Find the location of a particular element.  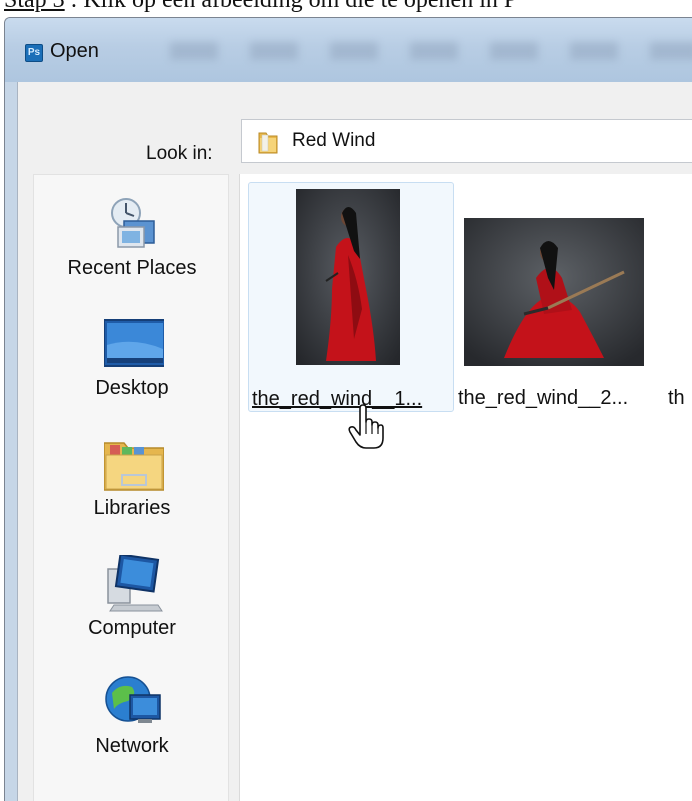

place-recent-places: Recent Places is located at coordinates (132, 250).